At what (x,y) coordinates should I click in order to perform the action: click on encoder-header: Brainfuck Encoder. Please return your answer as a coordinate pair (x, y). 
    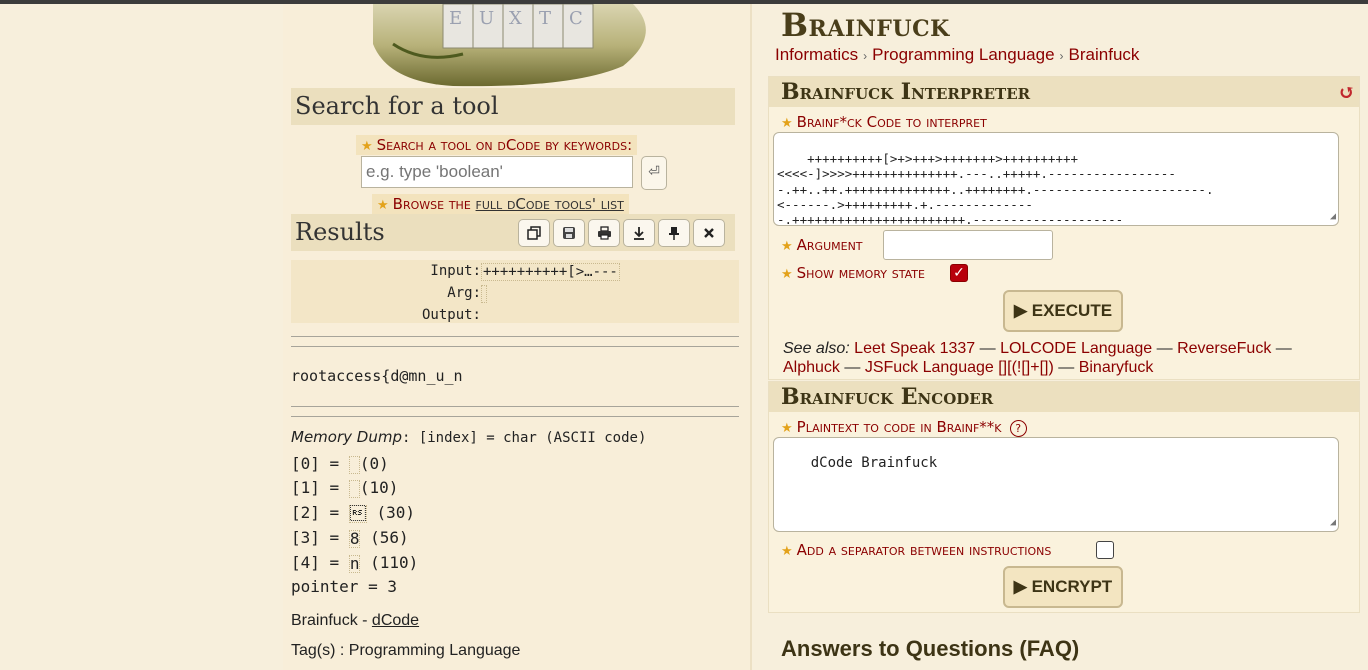
    Looking at the image, I should click on (1064, 397).